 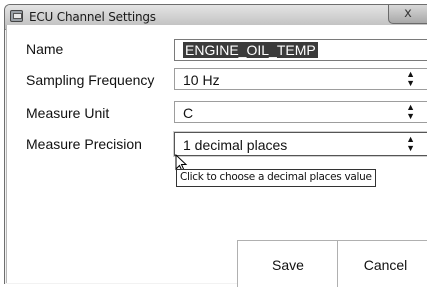 I want to click on measure-unit-label: Measure Unit, so click(x=68, y=113).